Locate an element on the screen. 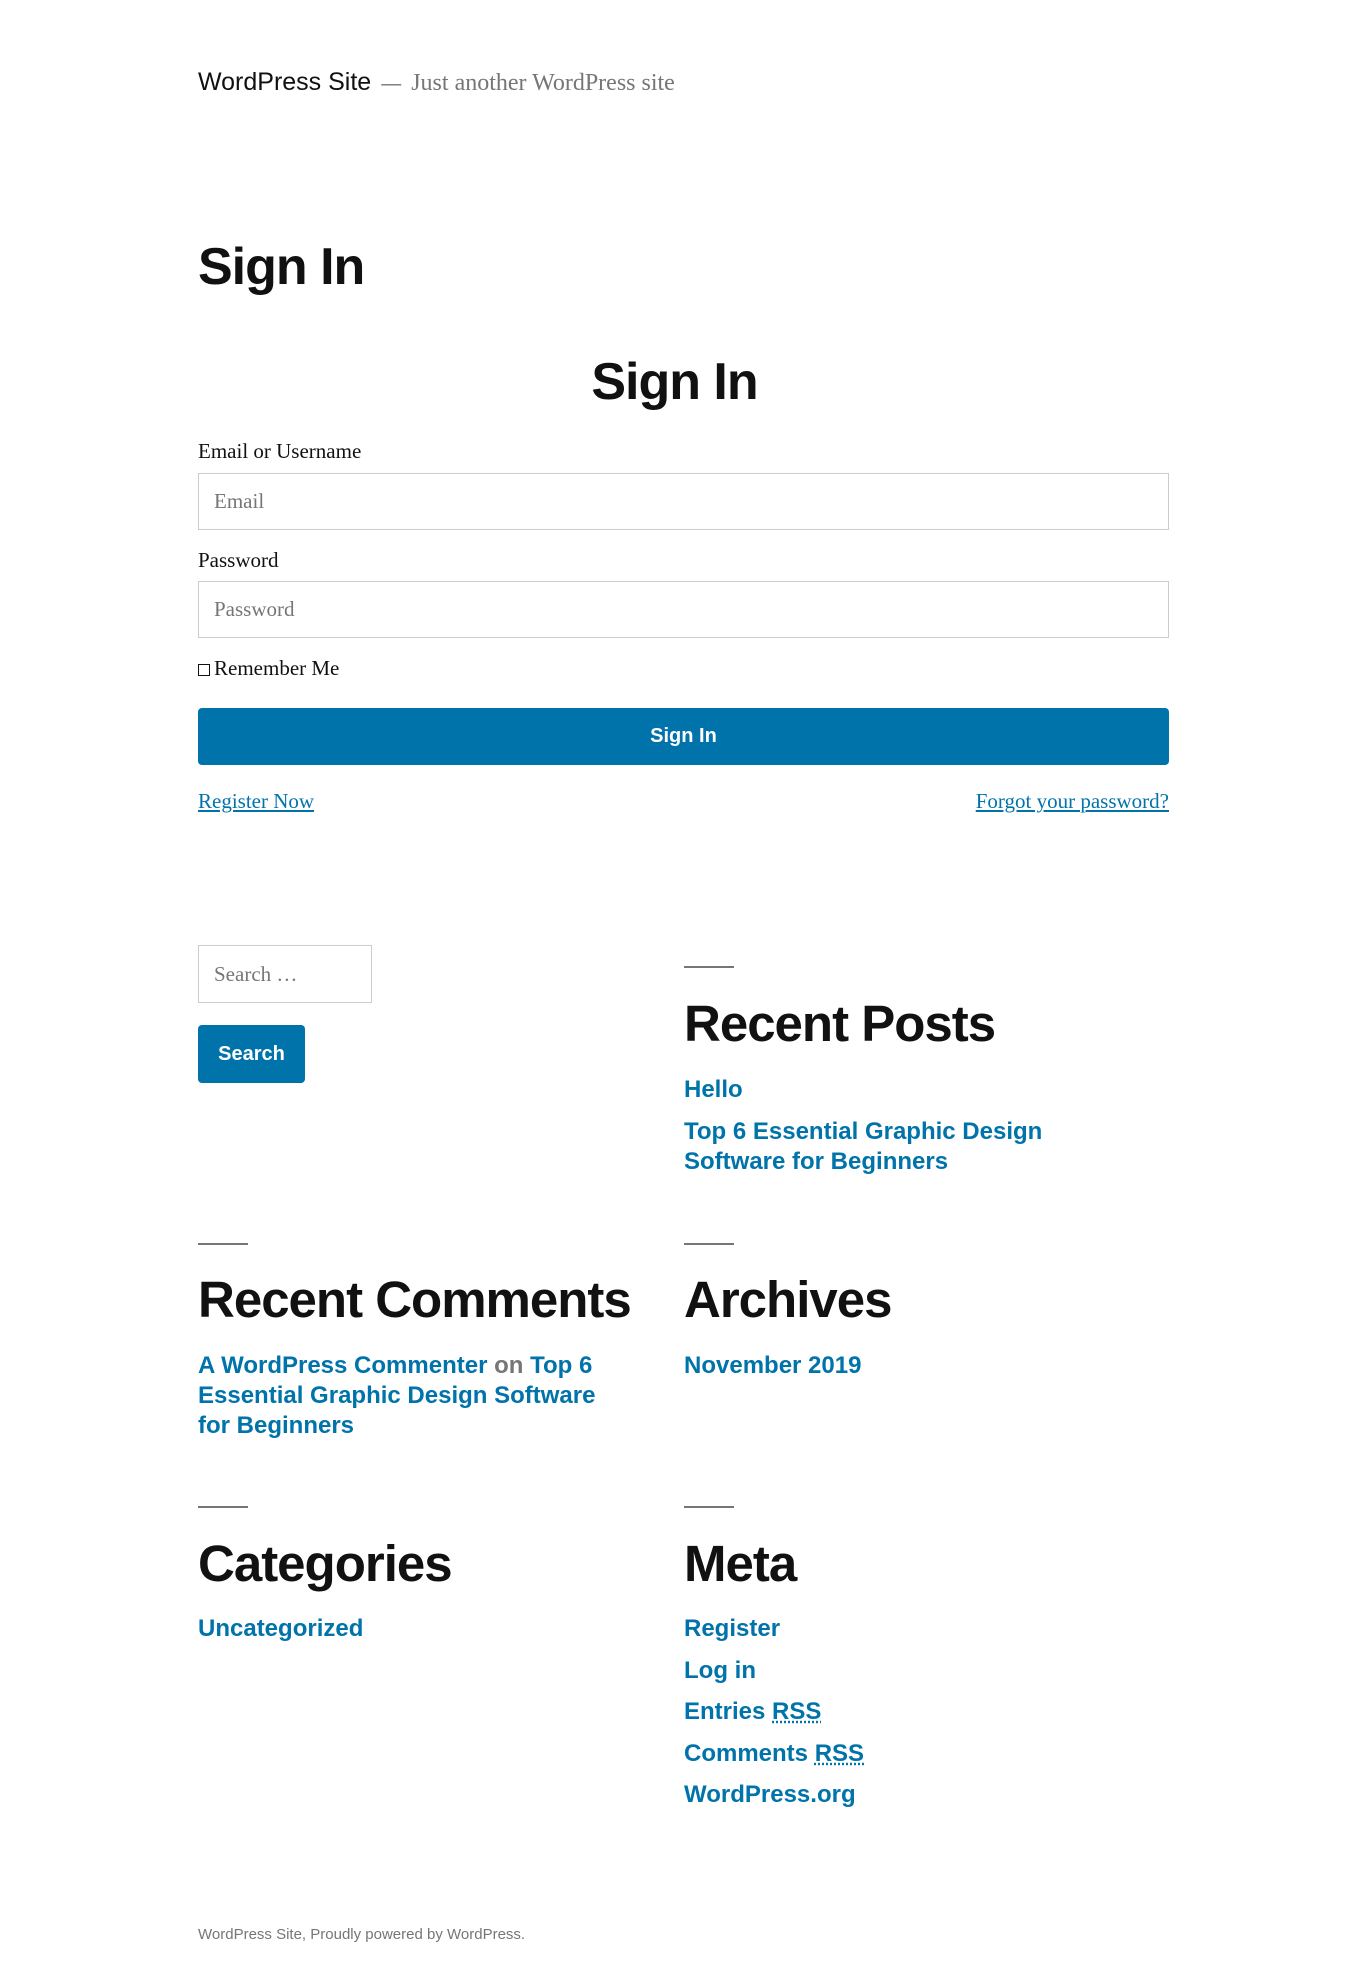 The height and width of the screenshot is (1988, 1349). meta-wordpress-org-link: WordPress.org is located at coordinates (770, 1795).